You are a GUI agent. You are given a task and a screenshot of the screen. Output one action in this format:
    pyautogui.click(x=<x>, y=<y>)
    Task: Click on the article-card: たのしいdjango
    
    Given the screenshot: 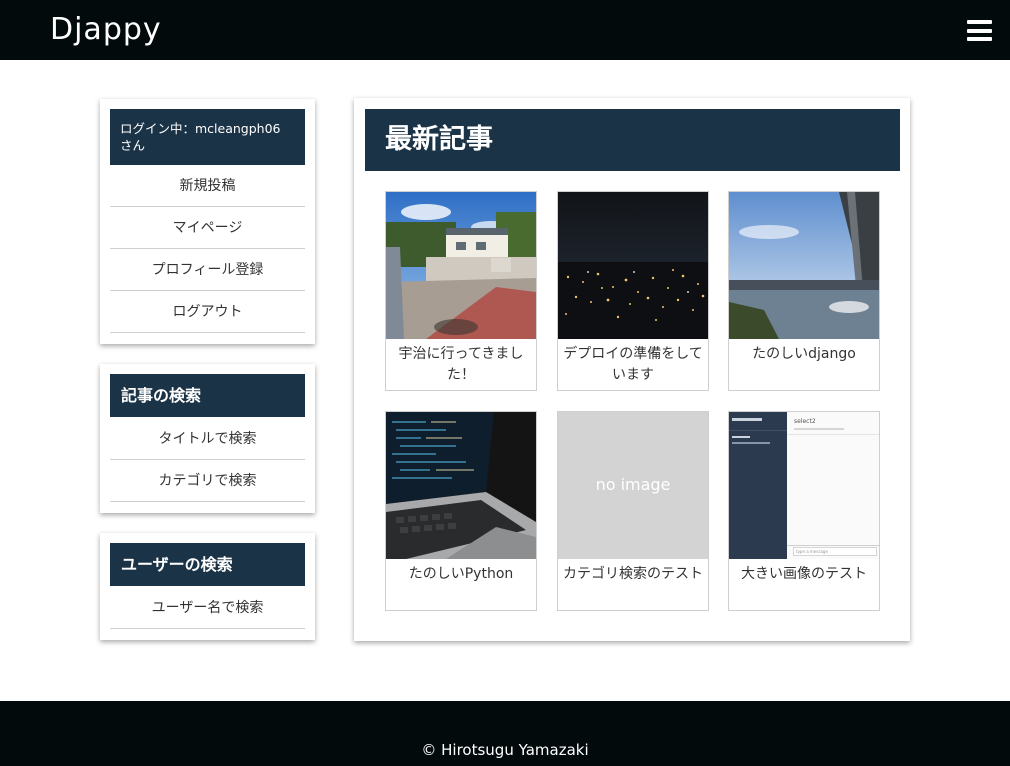 What is the action you would take?
    pyautogui.click(x=804, y=291)
    